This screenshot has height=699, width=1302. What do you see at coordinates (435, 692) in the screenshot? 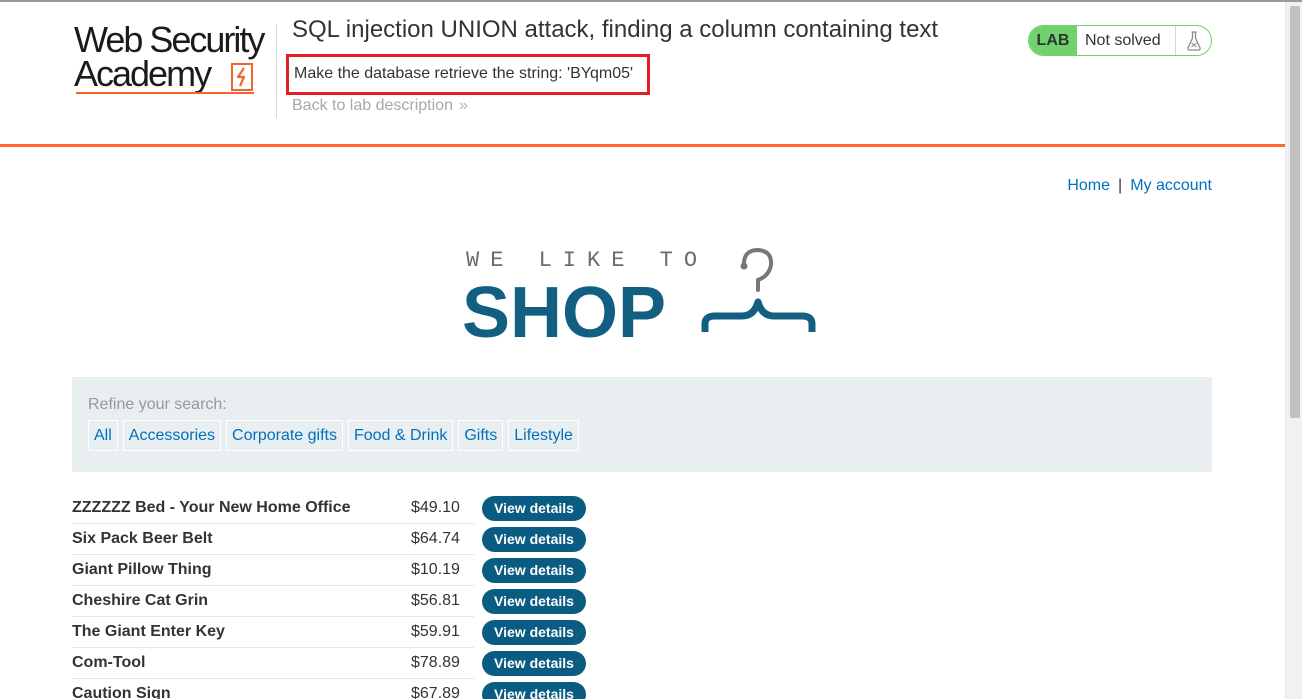
I see `product-price: $67.89` at bounding box center [435, 692].